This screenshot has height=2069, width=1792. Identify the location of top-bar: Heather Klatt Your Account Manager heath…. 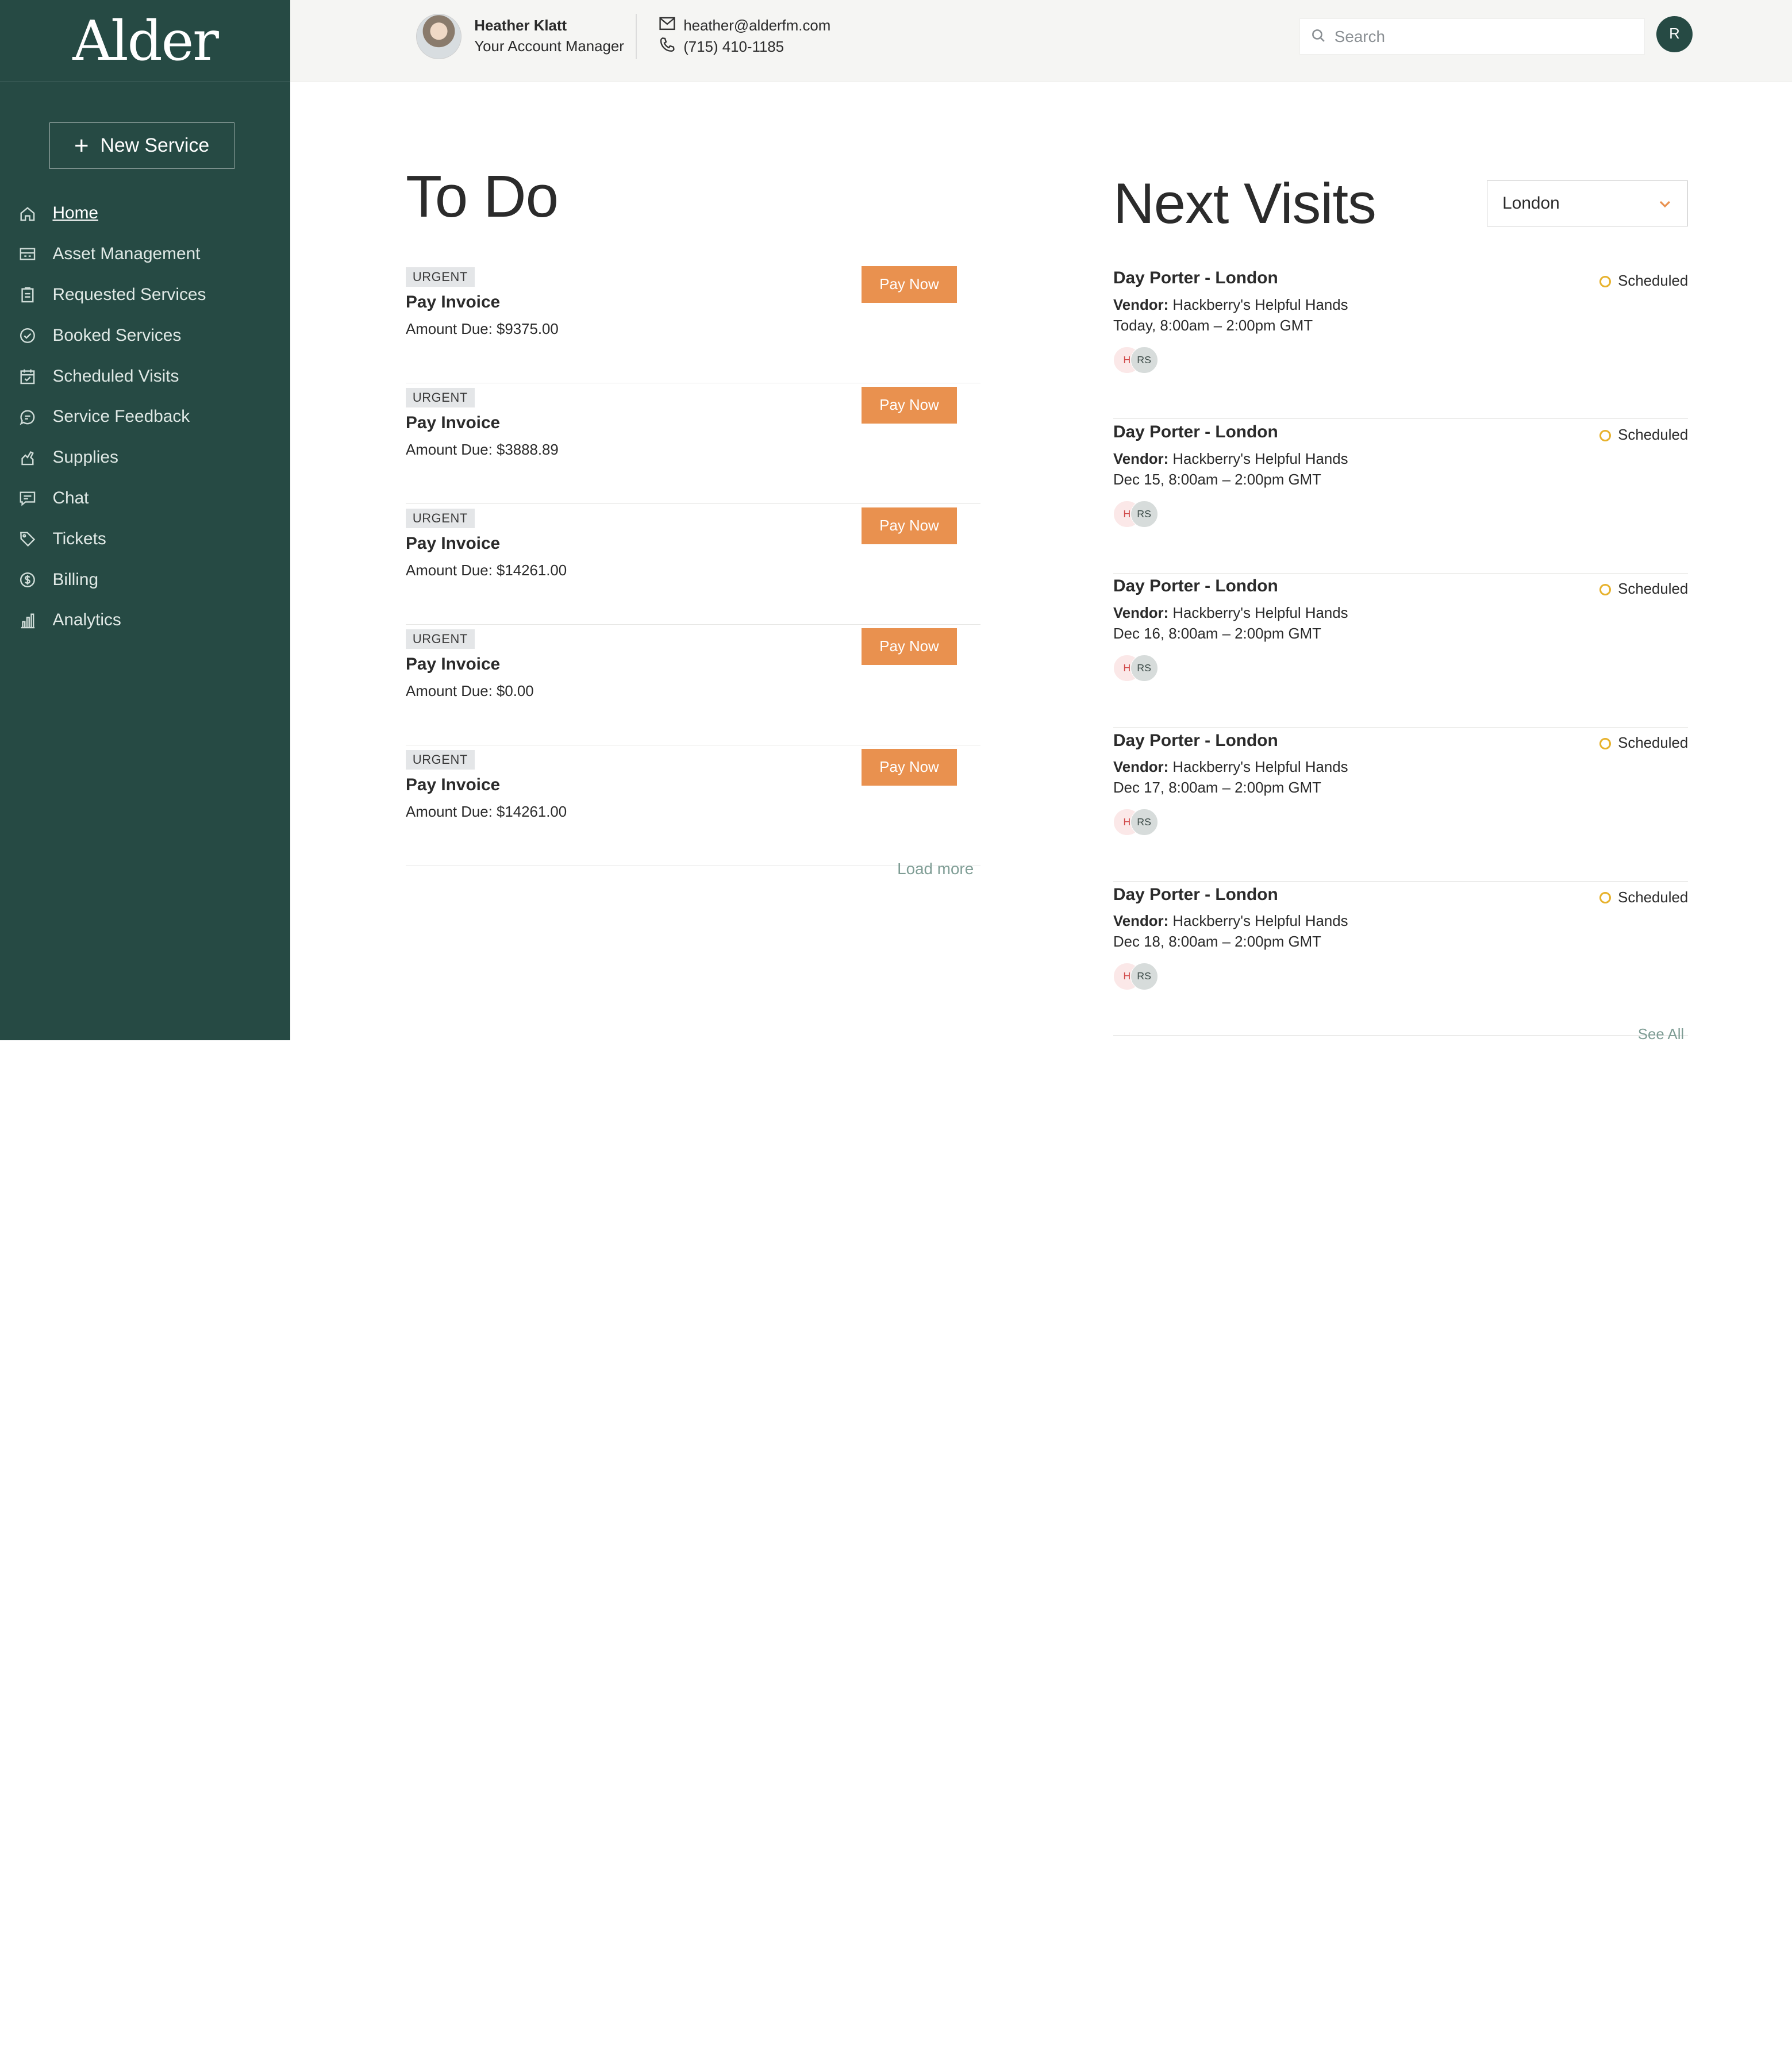
(1041, 41).